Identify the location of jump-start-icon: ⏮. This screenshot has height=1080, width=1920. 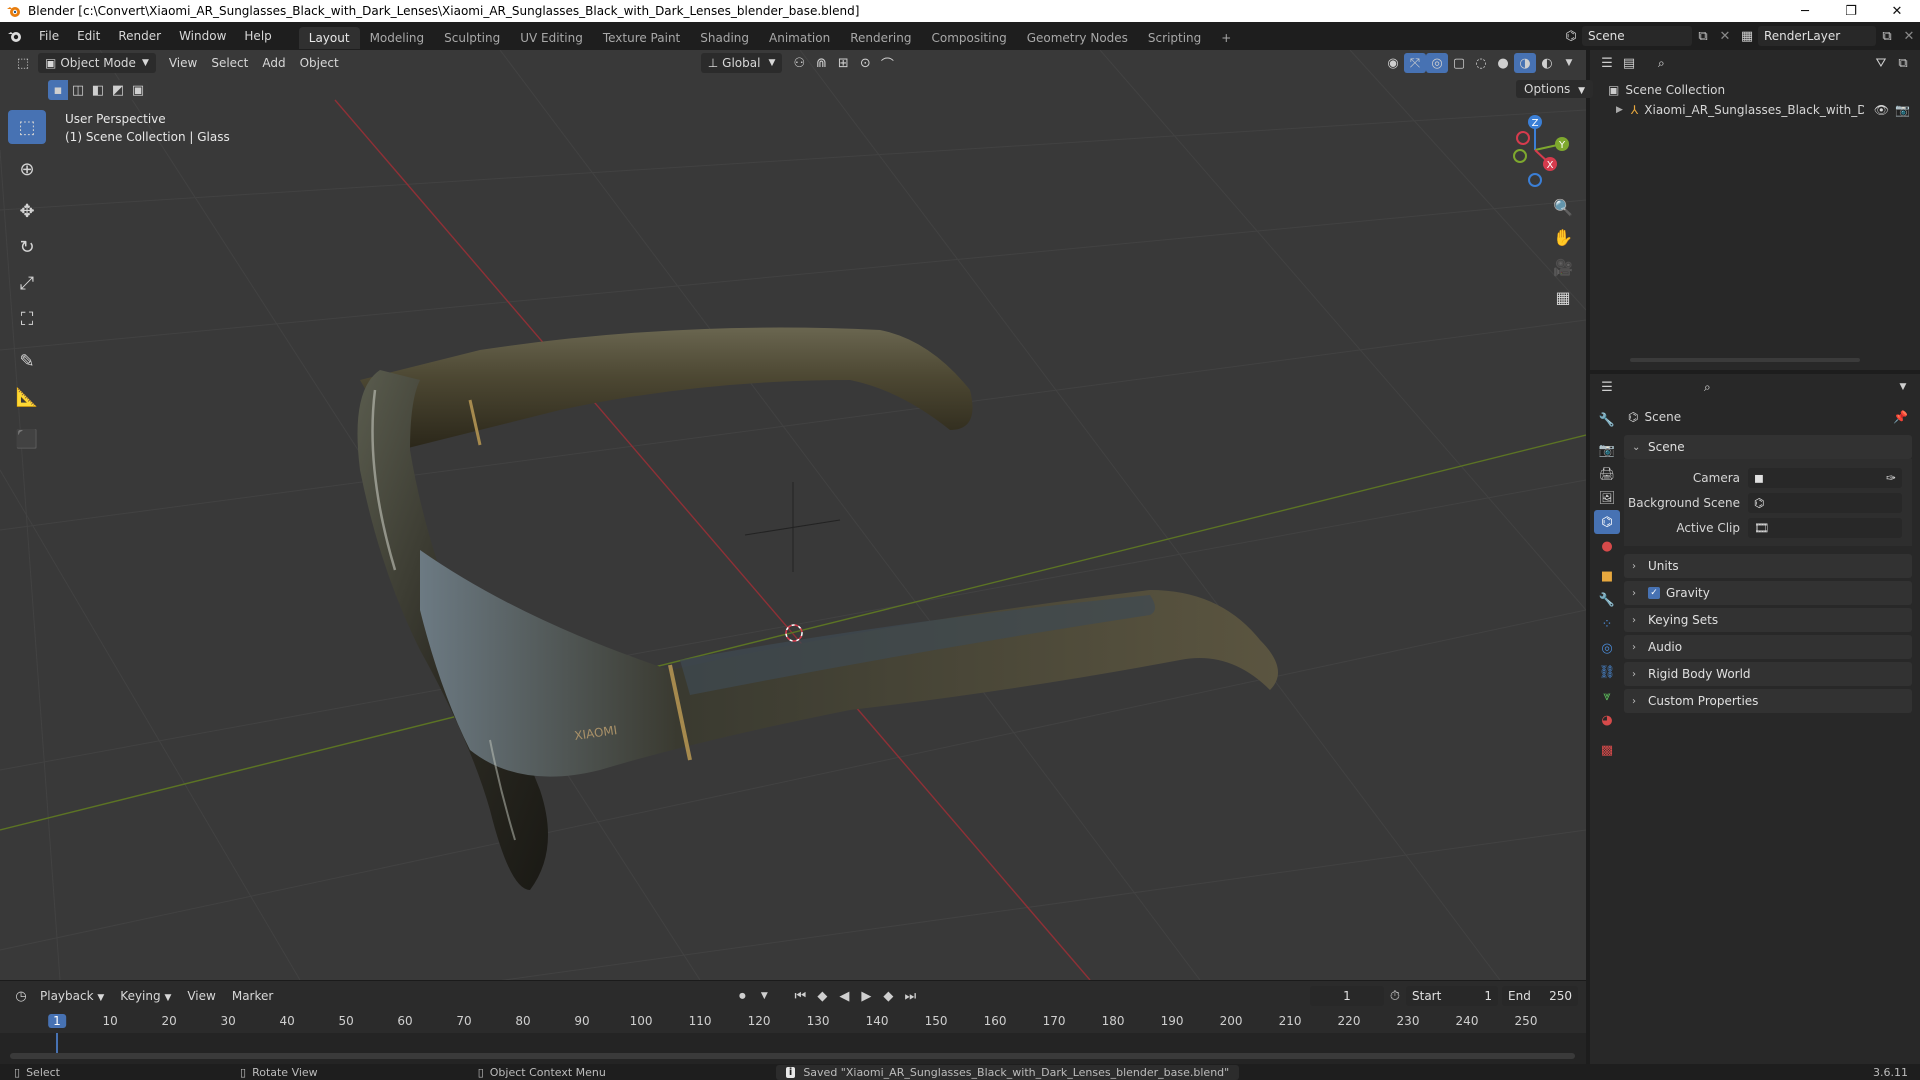
(800, 996).